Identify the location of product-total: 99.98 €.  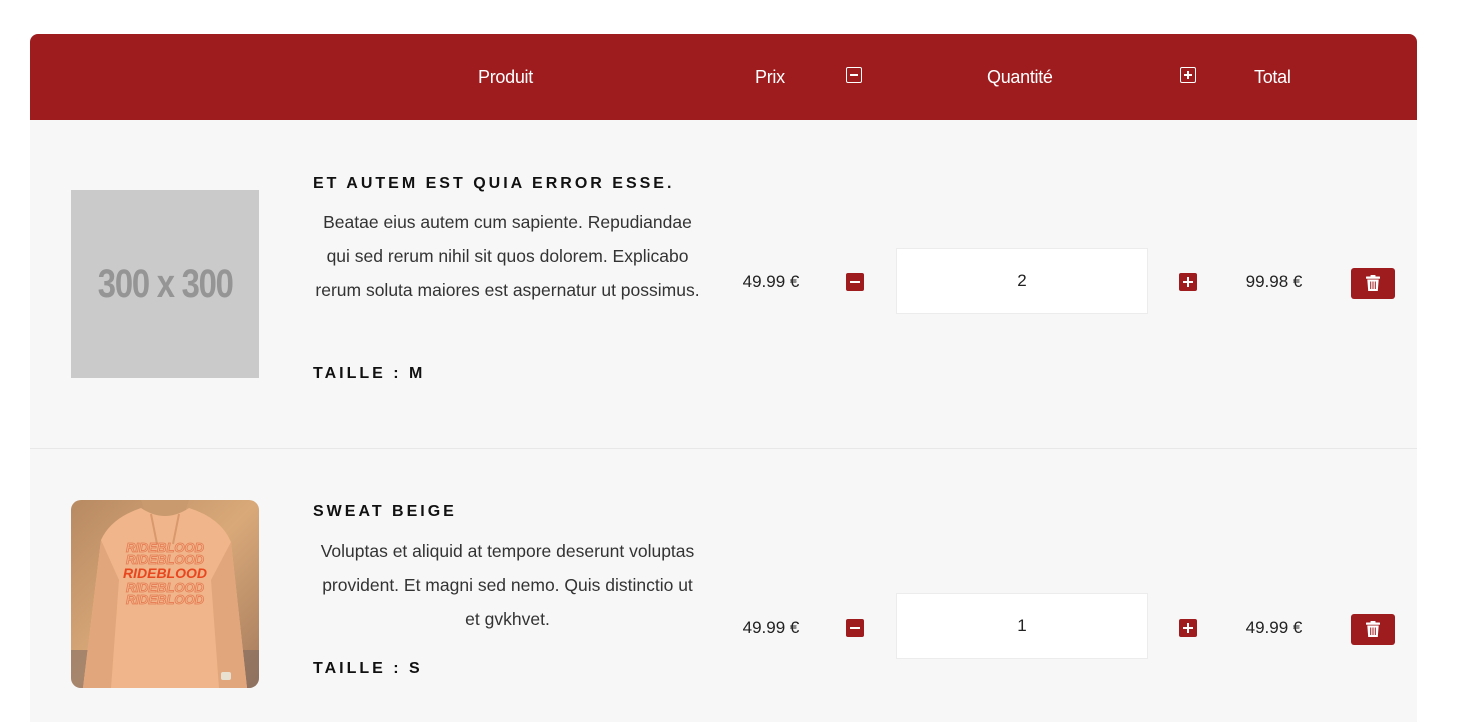
(1274, 281).